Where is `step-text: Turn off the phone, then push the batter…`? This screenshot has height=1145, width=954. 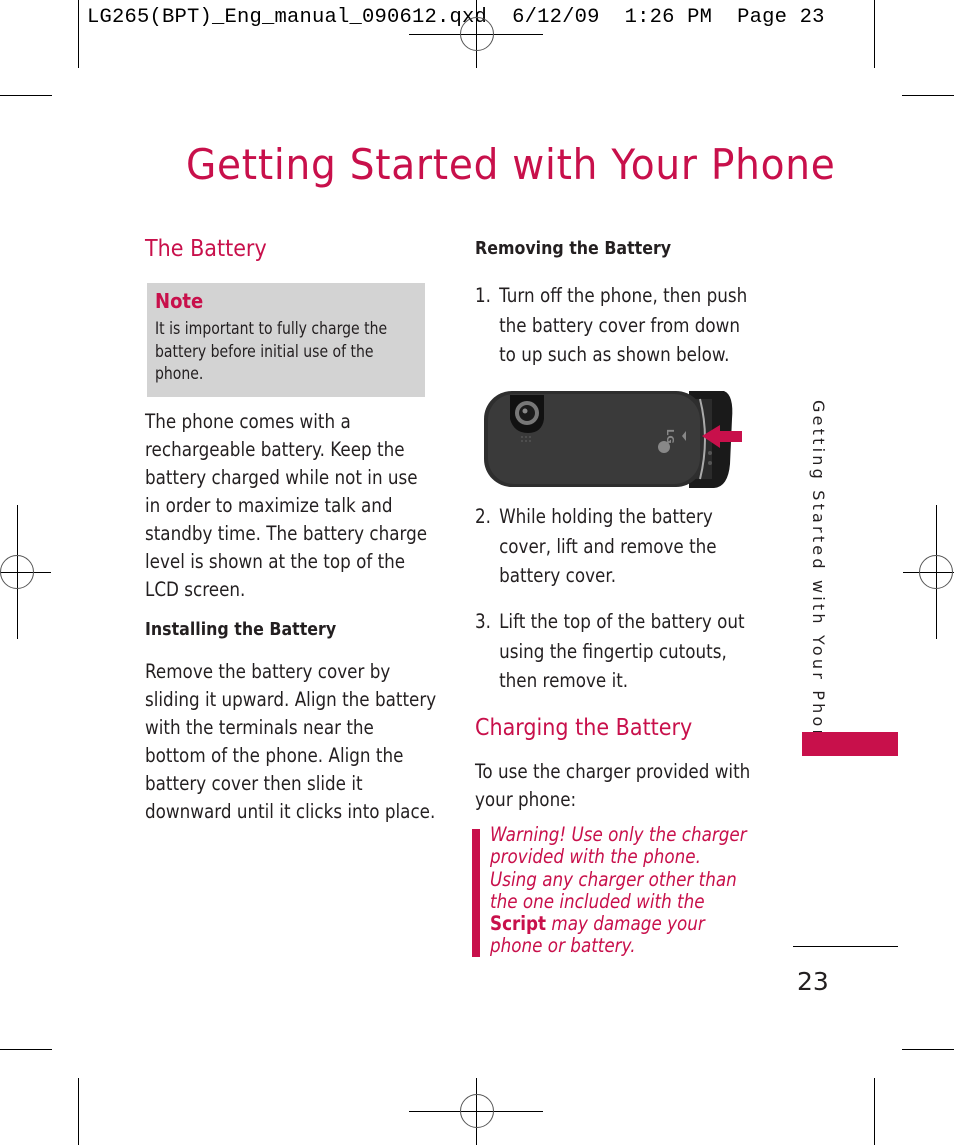 step-text: Turn off the phone, then push the batter… is located at coordinates (623, 325).